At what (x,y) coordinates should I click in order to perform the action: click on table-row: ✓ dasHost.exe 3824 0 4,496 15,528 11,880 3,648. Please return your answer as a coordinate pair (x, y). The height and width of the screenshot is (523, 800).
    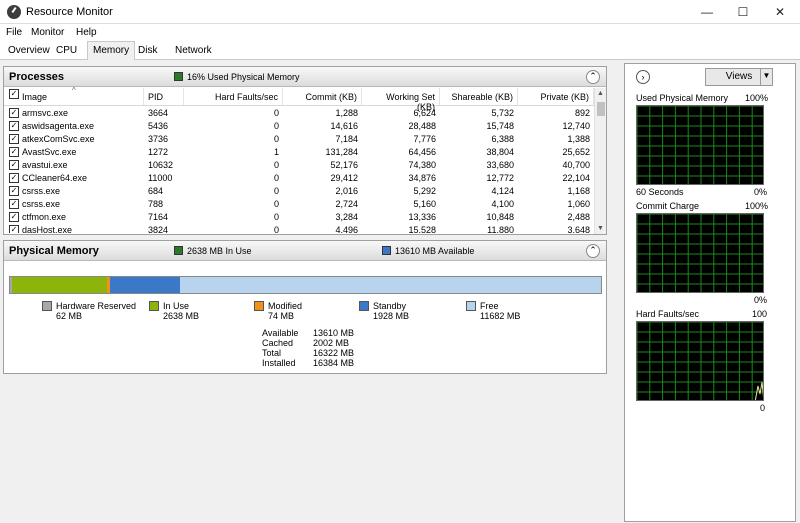
    Looking at the image, I should click on (299, 228).